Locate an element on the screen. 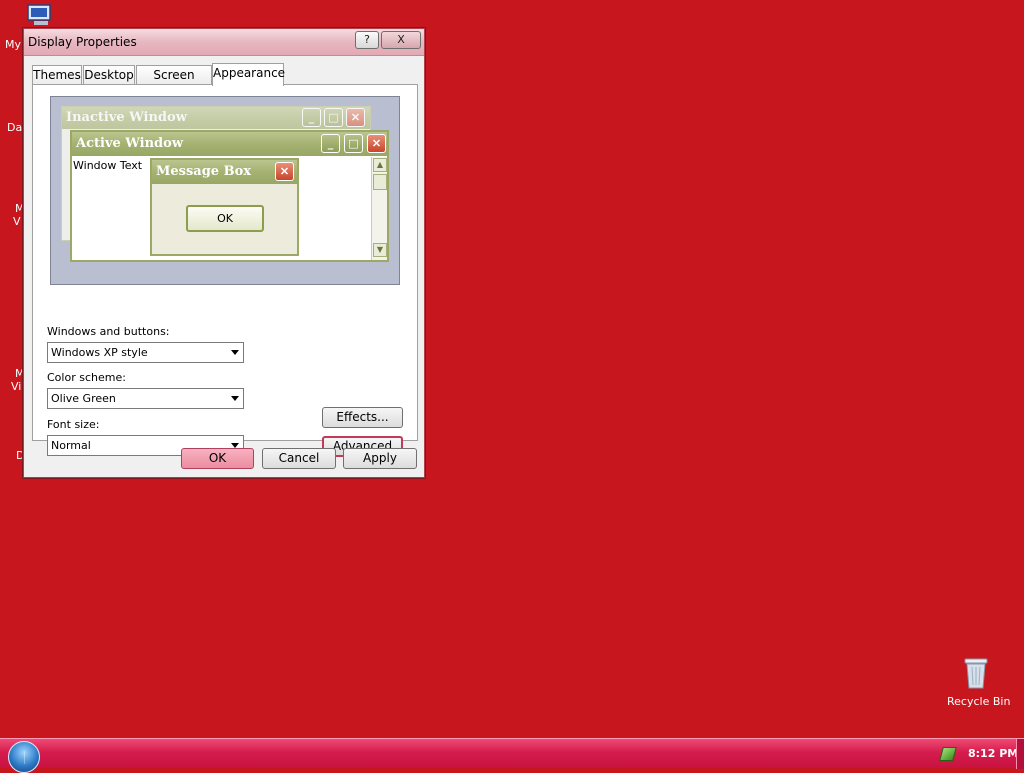 The height and width of the screenshot is (773, 1024). windows-buttons-select: Windows XP style is located at coordinates (145, 352).